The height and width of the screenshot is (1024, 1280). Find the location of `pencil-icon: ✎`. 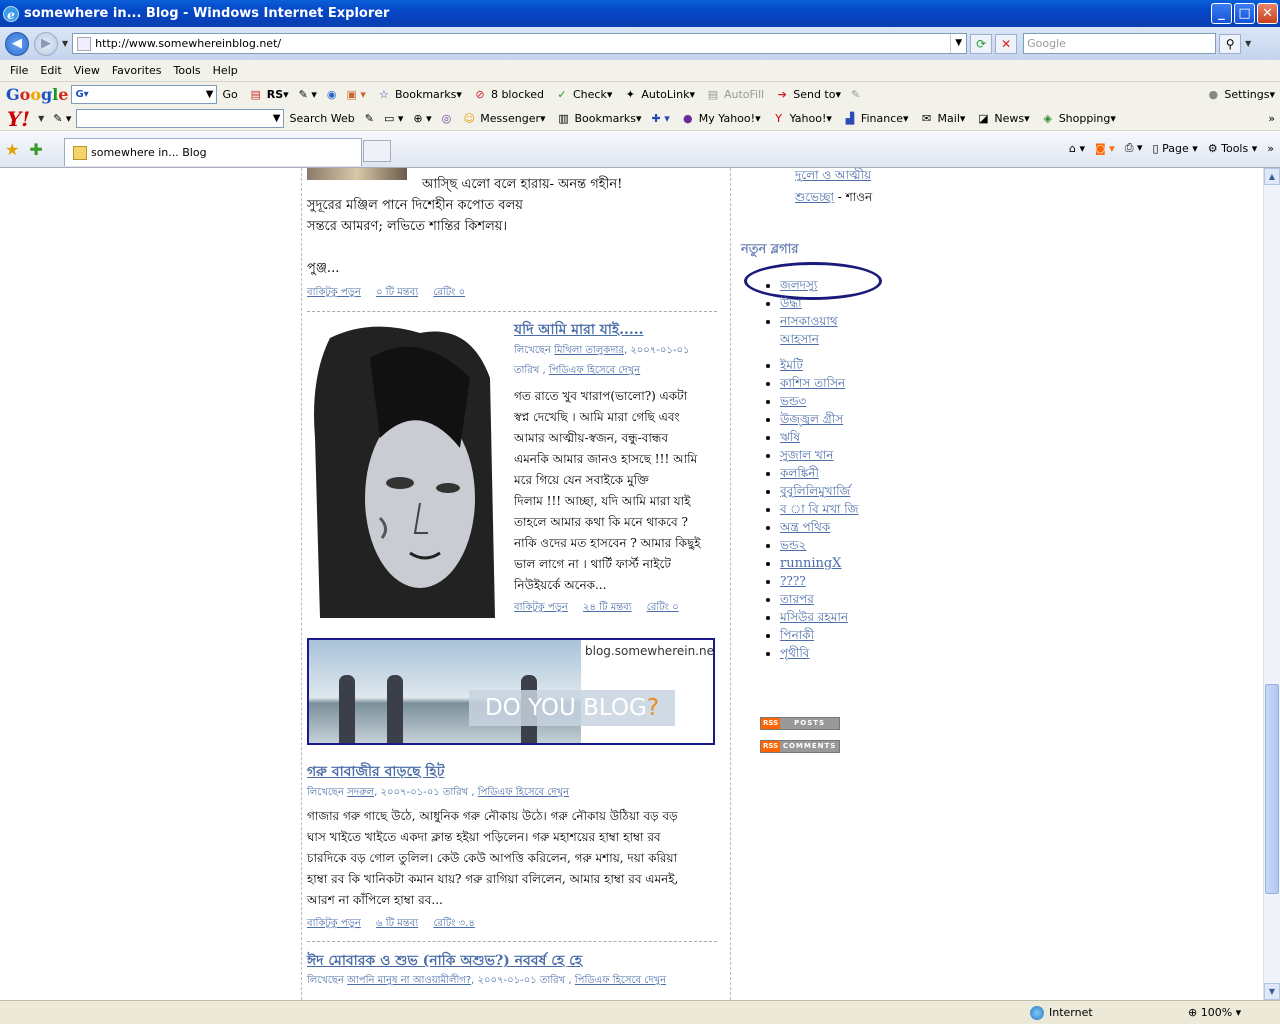

pencil-icon: ✎ is located at coordinates (855, 94).